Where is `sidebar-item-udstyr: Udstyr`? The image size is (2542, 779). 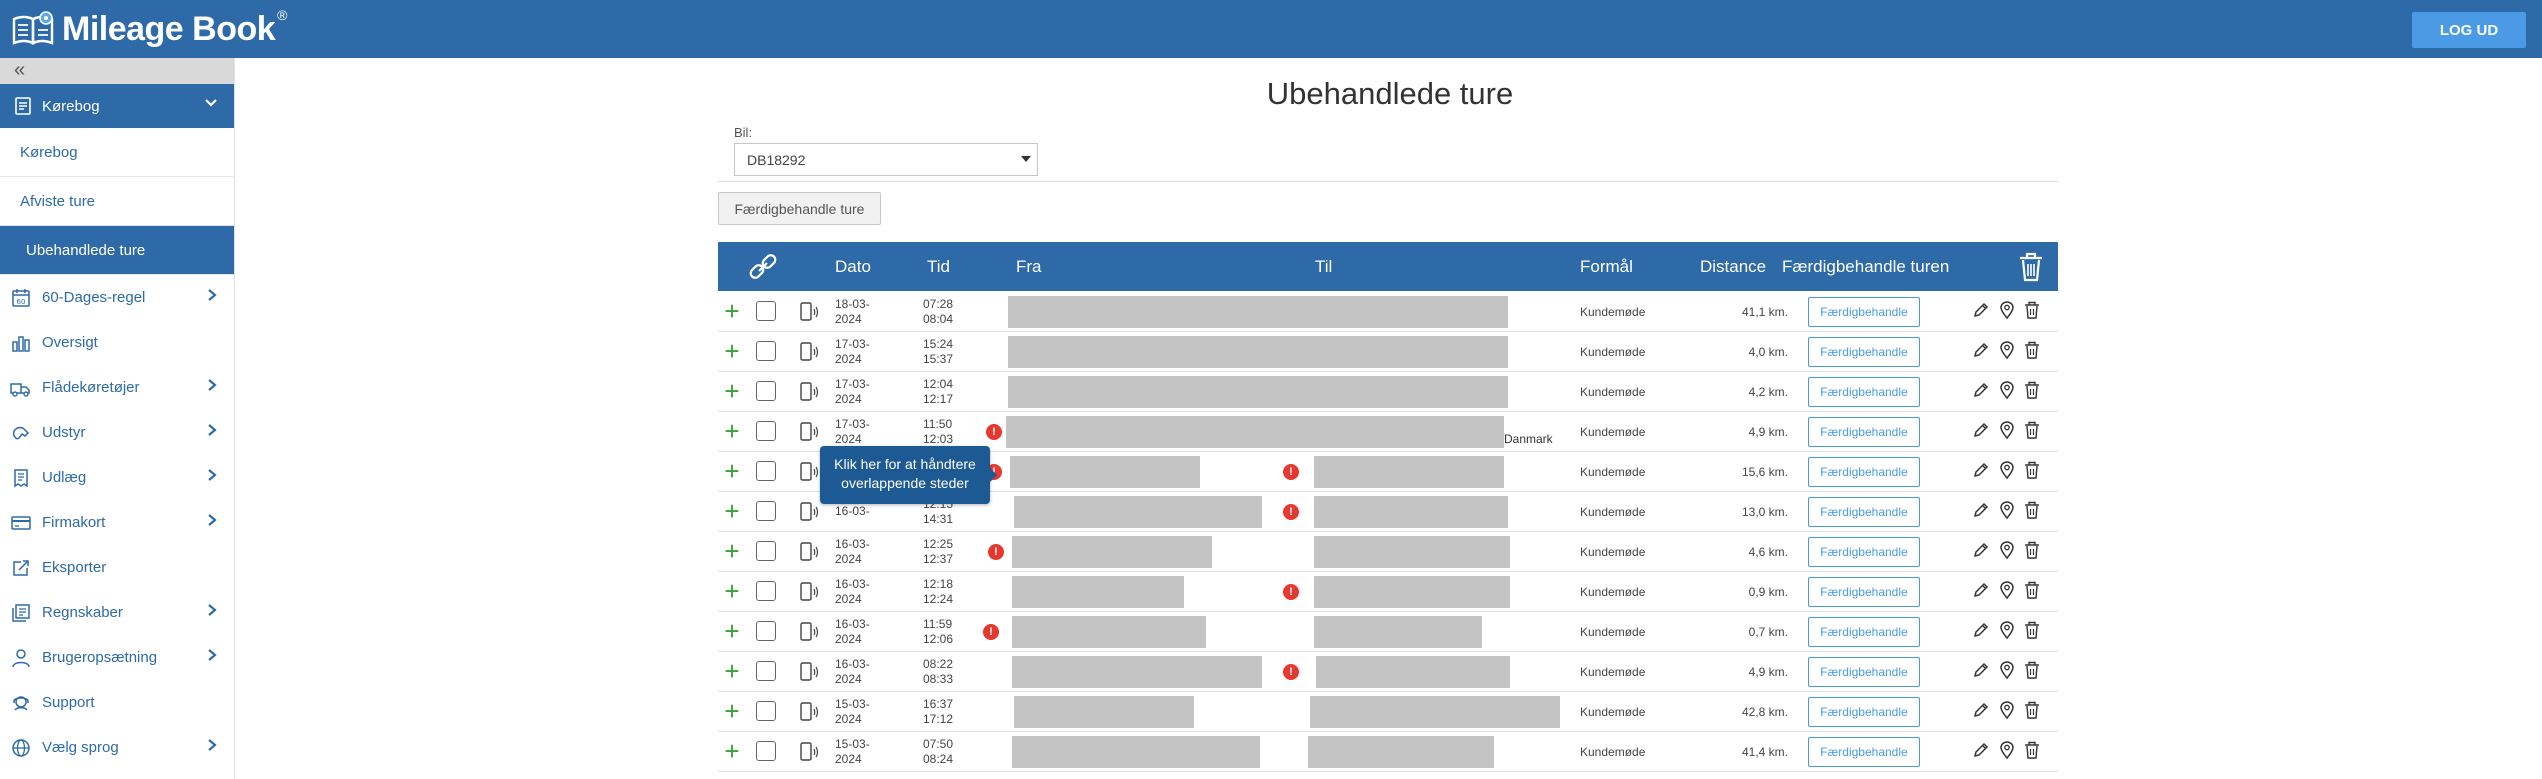
sidebar-item-udstyr: Udstyr is located at coordinates (117, 432).